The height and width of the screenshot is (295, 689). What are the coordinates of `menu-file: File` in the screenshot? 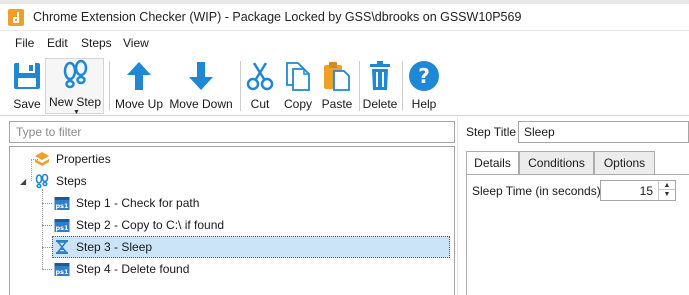 It's located at (24, 43).